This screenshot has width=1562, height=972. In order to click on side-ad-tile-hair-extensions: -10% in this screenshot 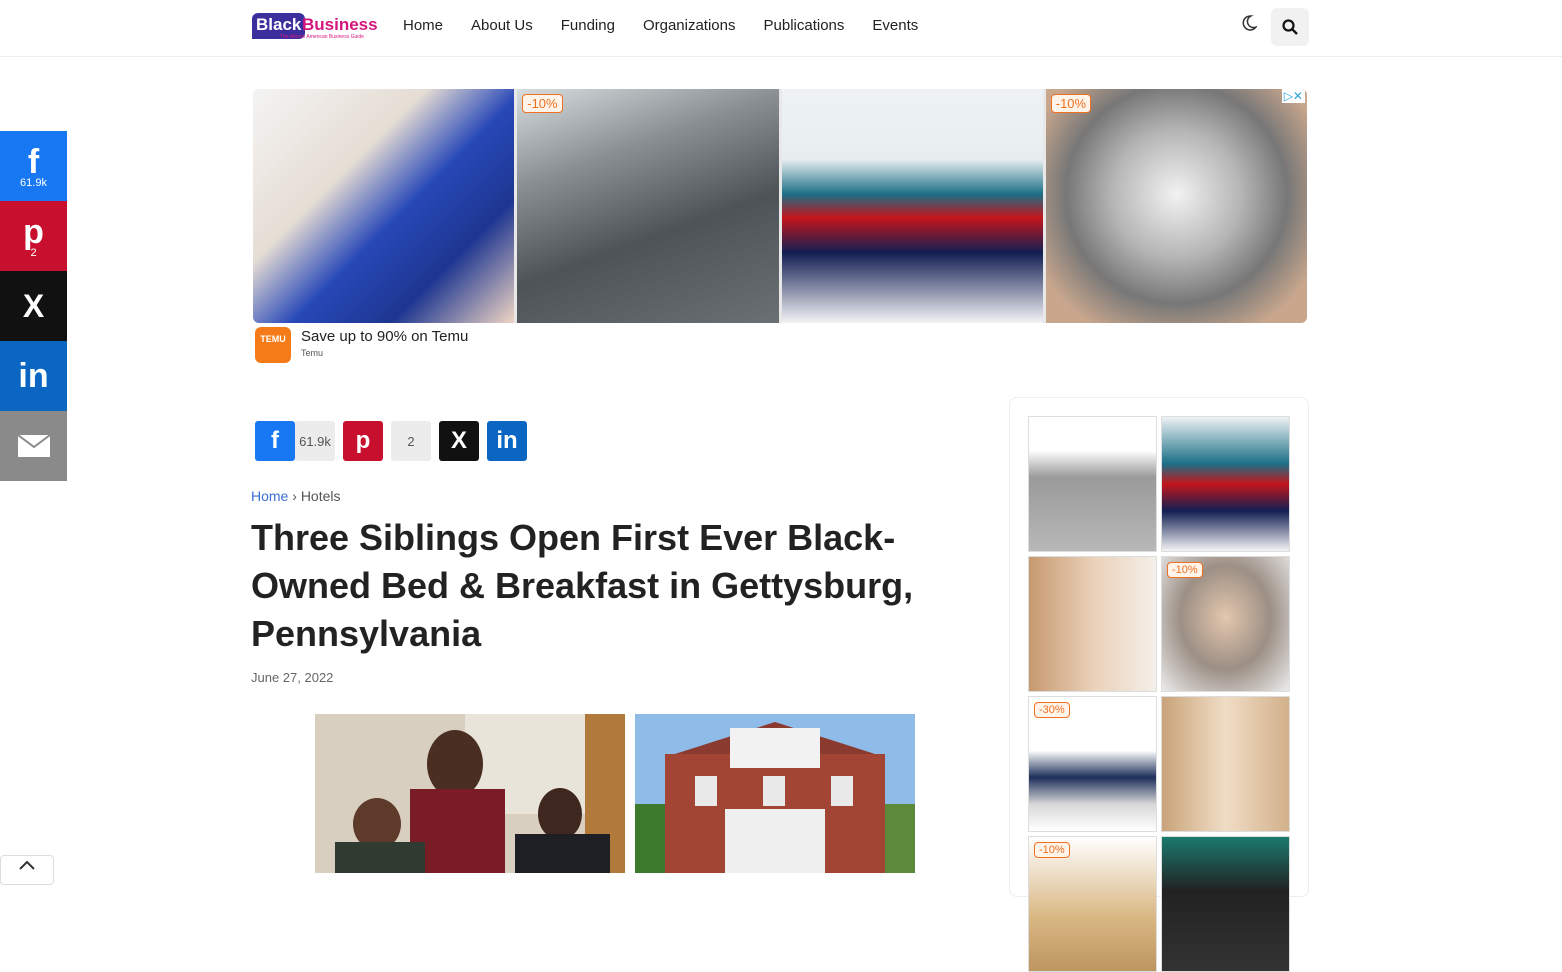, I will do `click(1092, 904)`.